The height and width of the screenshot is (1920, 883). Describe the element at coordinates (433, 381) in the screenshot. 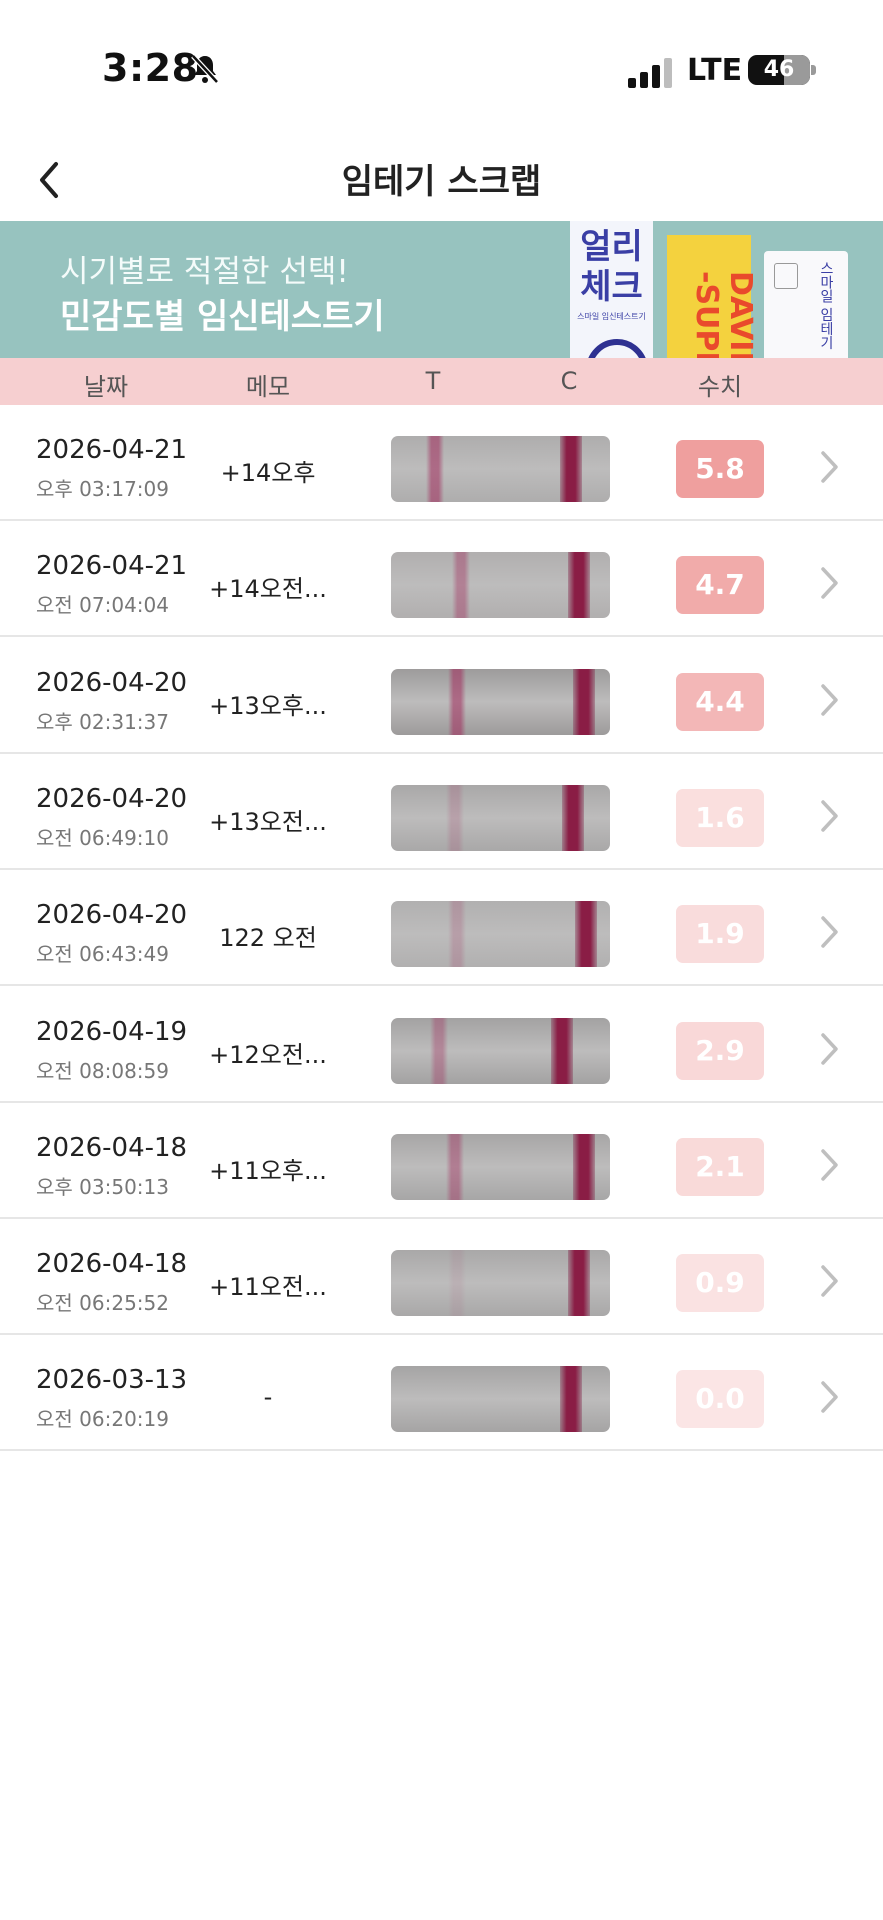

I see `header-t: T` at that location.